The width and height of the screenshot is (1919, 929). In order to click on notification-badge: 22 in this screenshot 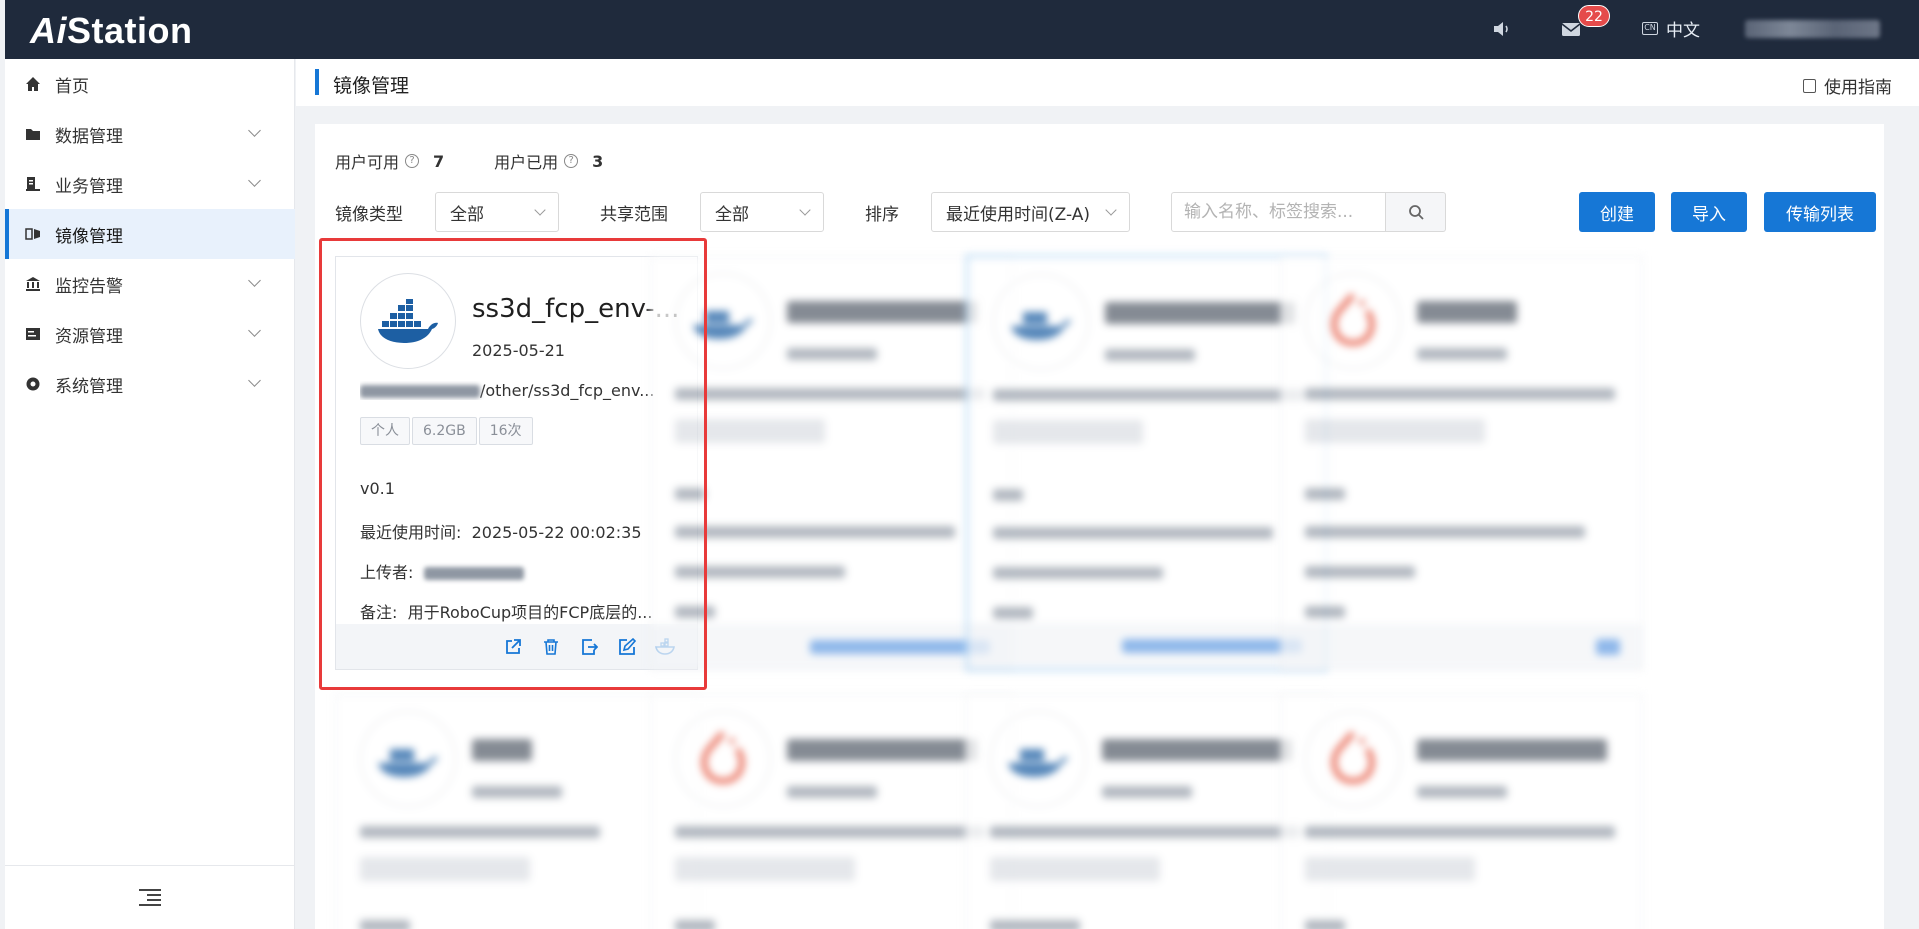, I will do `click(1594, 16)`.